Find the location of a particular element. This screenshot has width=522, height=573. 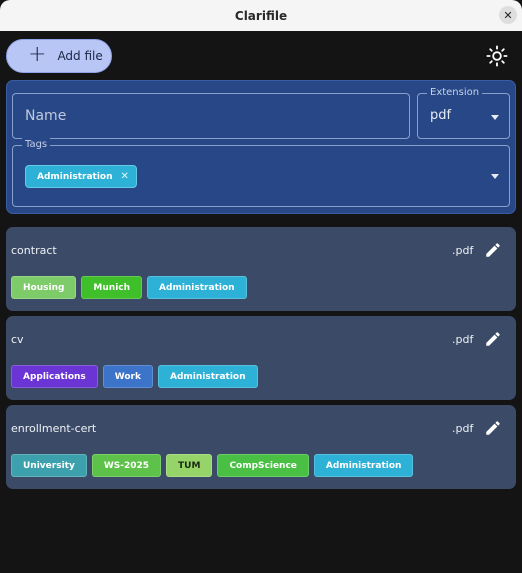

name-input is located at coordinates (211, 116).